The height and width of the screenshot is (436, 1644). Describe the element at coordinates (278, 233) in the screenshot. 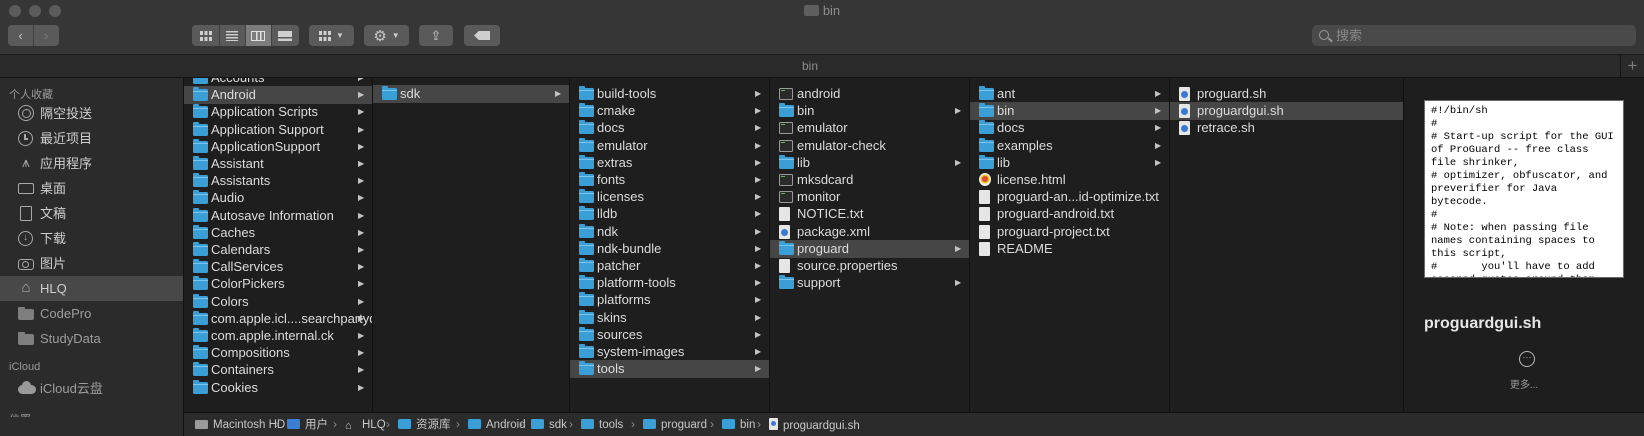

I see `folder-row: Caches ▶` at that location.